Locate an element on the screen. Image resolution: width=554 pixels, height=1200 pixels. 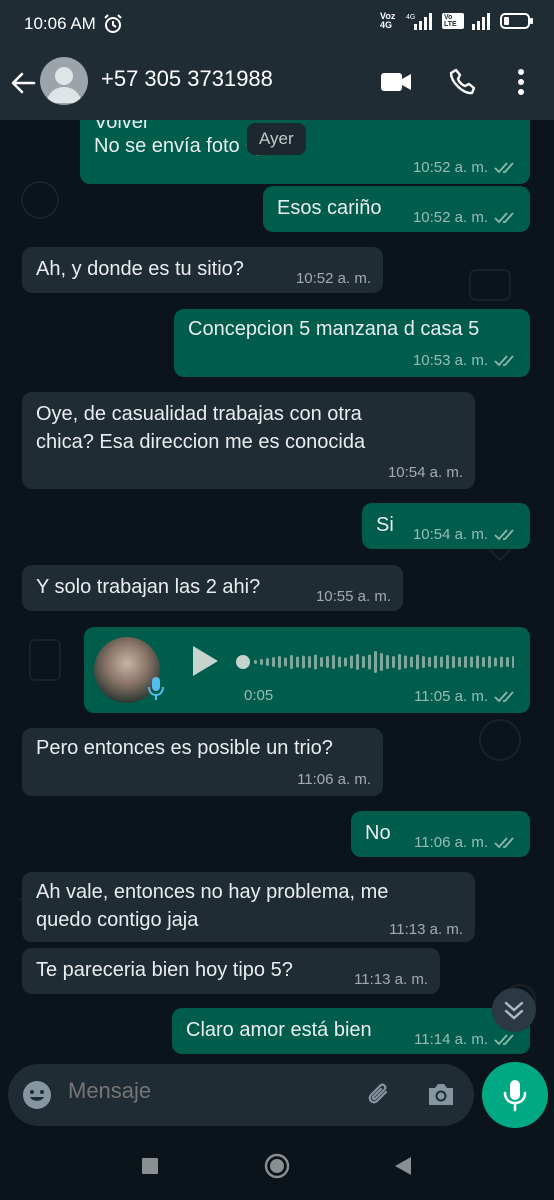
message-text: Y solo trabajan las 2 ahi? is located at coordinates (148, 587).